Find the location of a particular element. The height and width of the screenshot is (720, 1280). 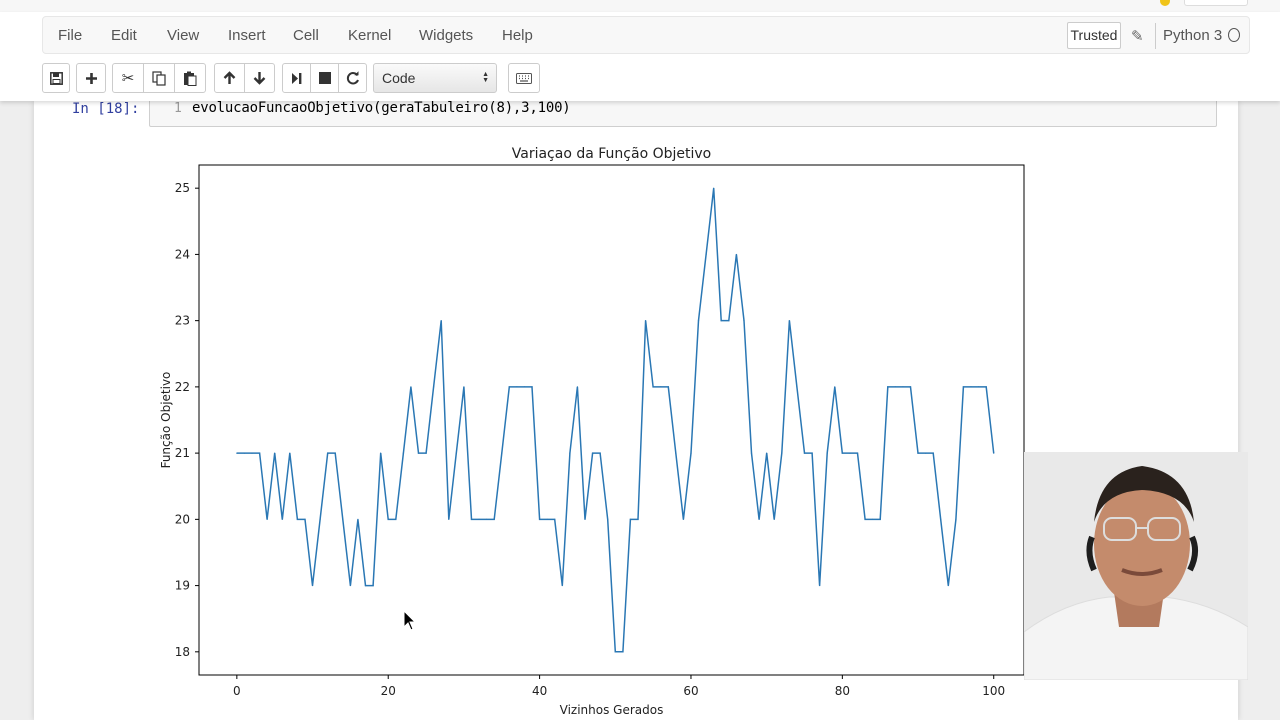

notification-dot is located at coordinates (1165, 3).